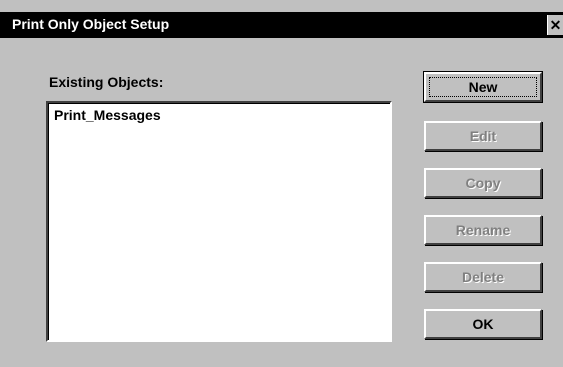 Image resolution: width=563 pixels, height=367 pixels. What do you see at coordinates (91, 24) in the screenshot?
I see `window-title: Print Only Object Setup` at bounding box center [91, 24].